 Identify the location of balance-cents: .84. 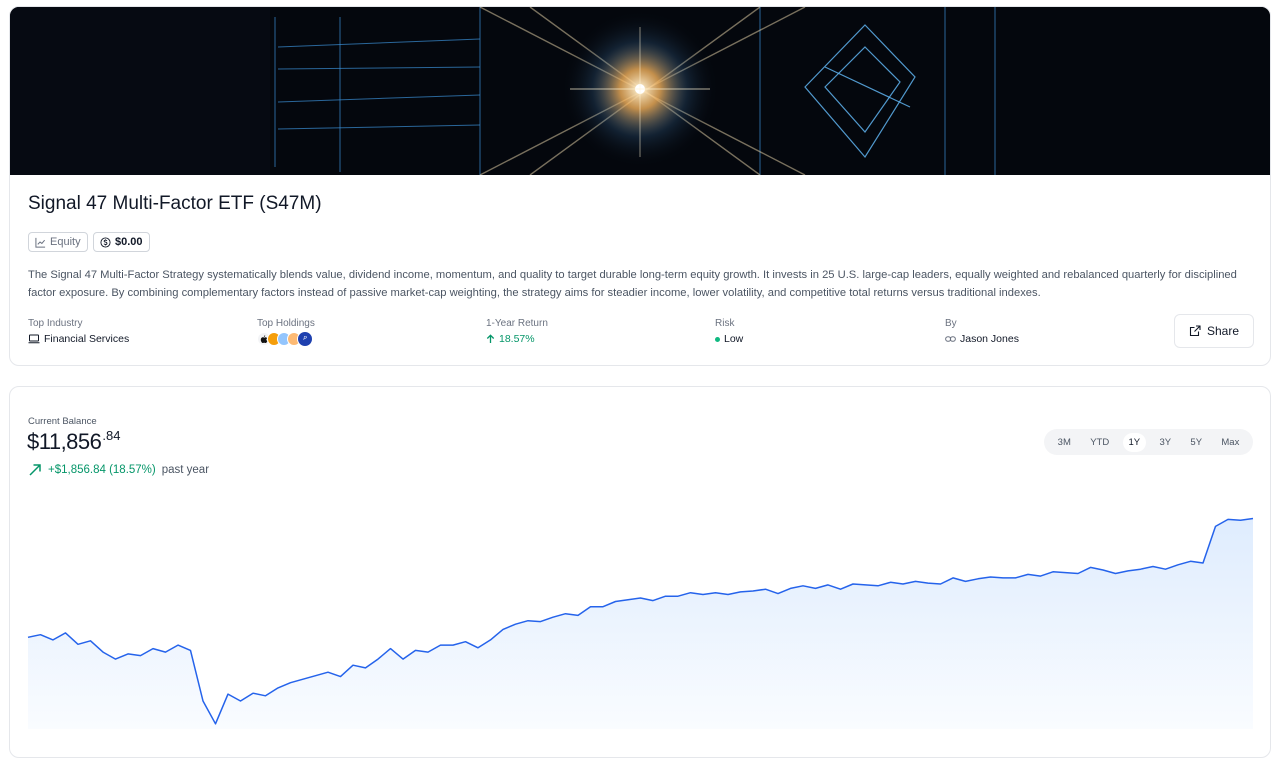
(111, 435).